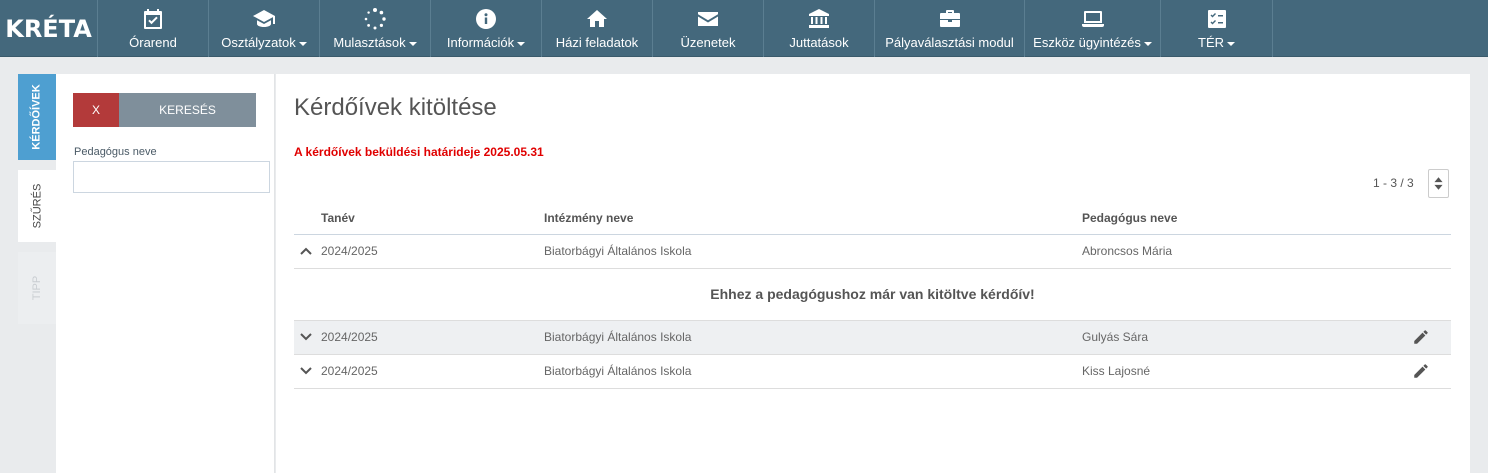 This screenshot has height=473, width=1488. What do you see at coordinates (115, 152) in the screenshot?
I see `teacher-name-label: Pedagógus neve` at bounding box center [115, 152].